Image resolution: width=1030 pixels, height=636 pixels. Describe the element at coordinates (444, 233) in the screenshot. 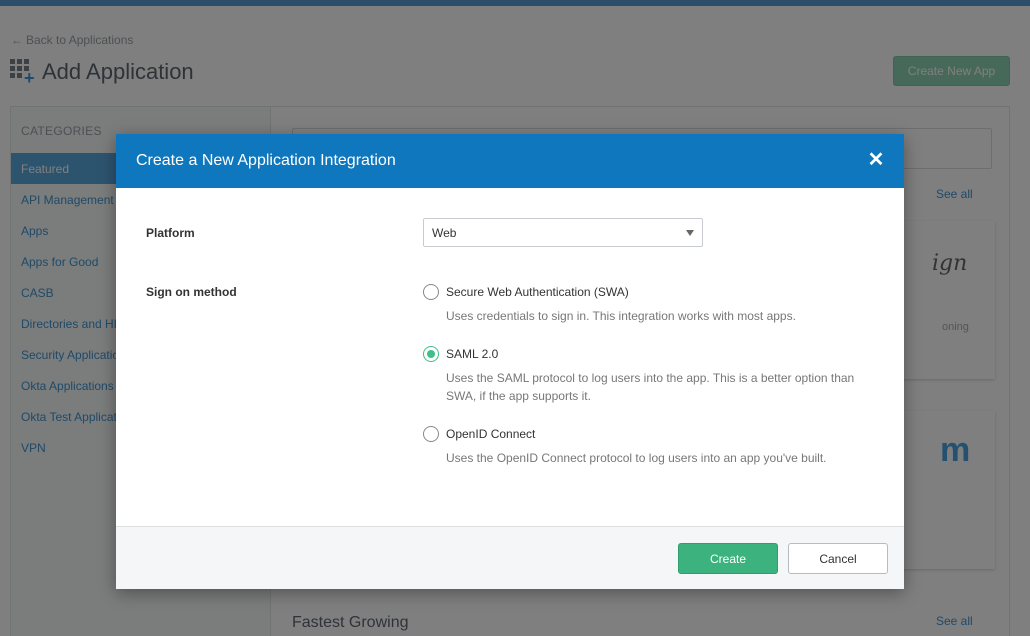

I see `platform-select-value: Web` at that location.